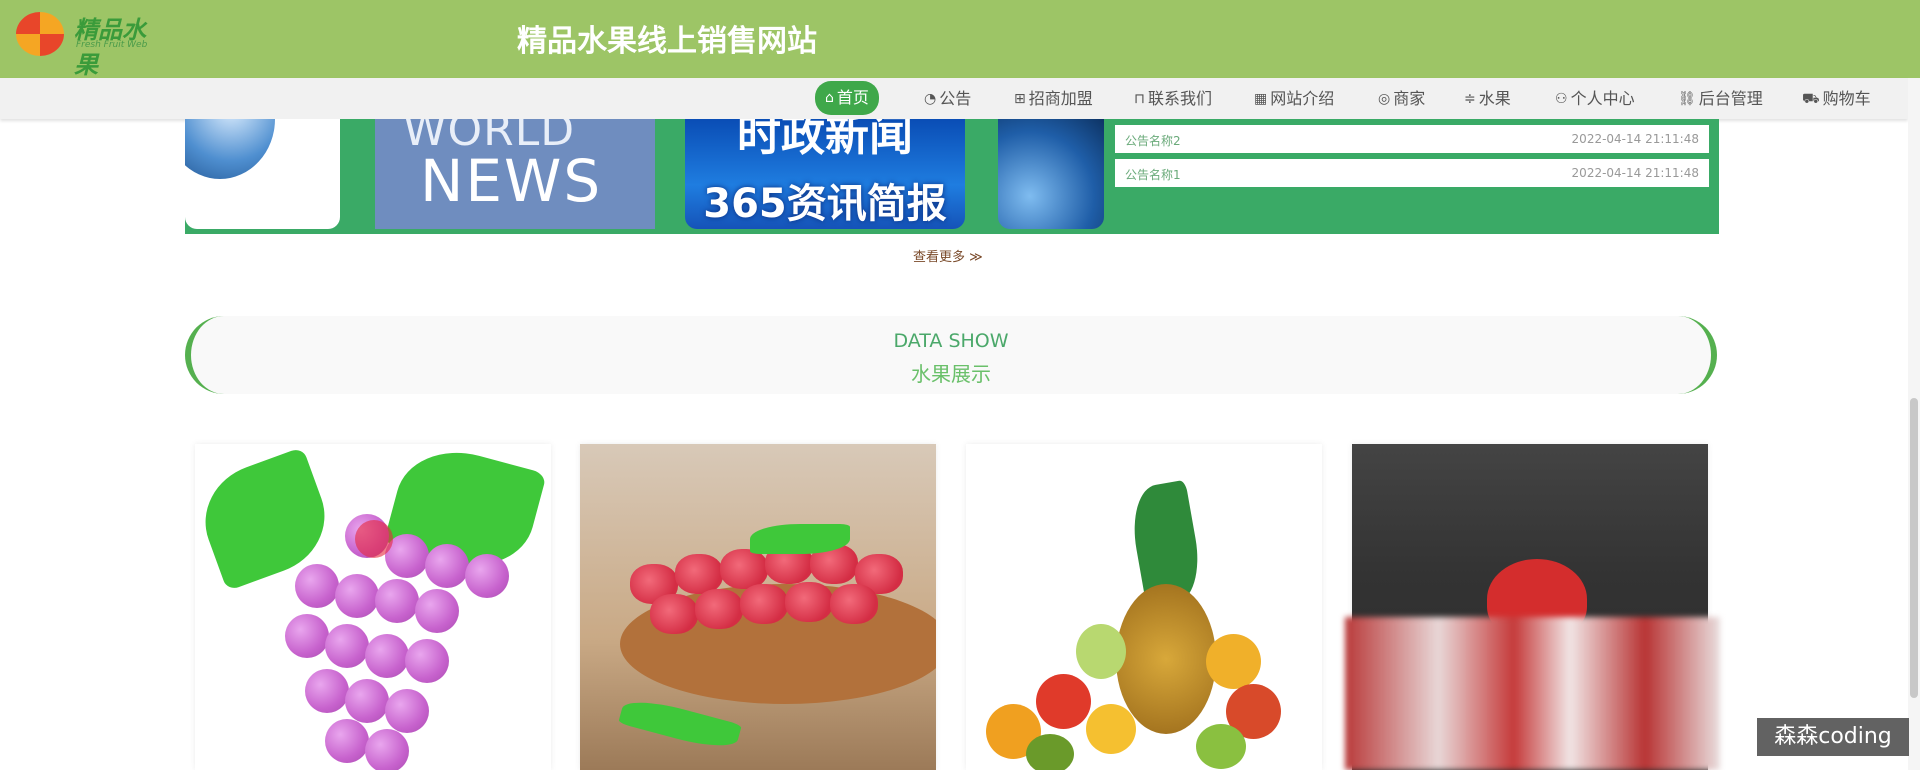 Image resolution: width=1920 pixels, height=770 pixels. What do you see at coordinates (1101, 651) in the screenshot?
I see `pear-graphic` at bounding box center [1101, 651].